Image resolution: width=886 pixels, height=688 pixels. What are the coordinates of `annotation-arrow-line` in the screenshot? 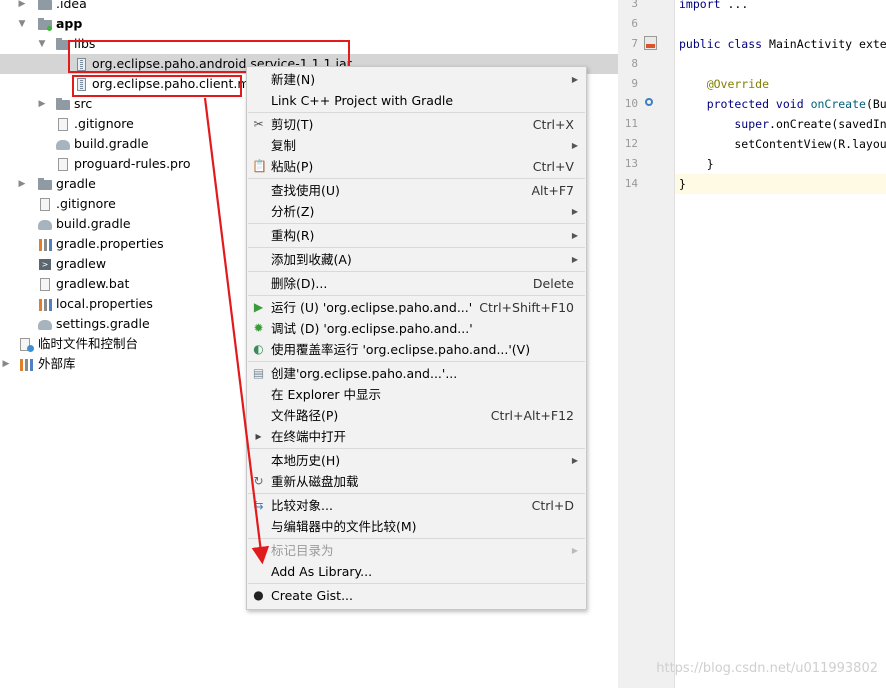 It's located at (236, 331).